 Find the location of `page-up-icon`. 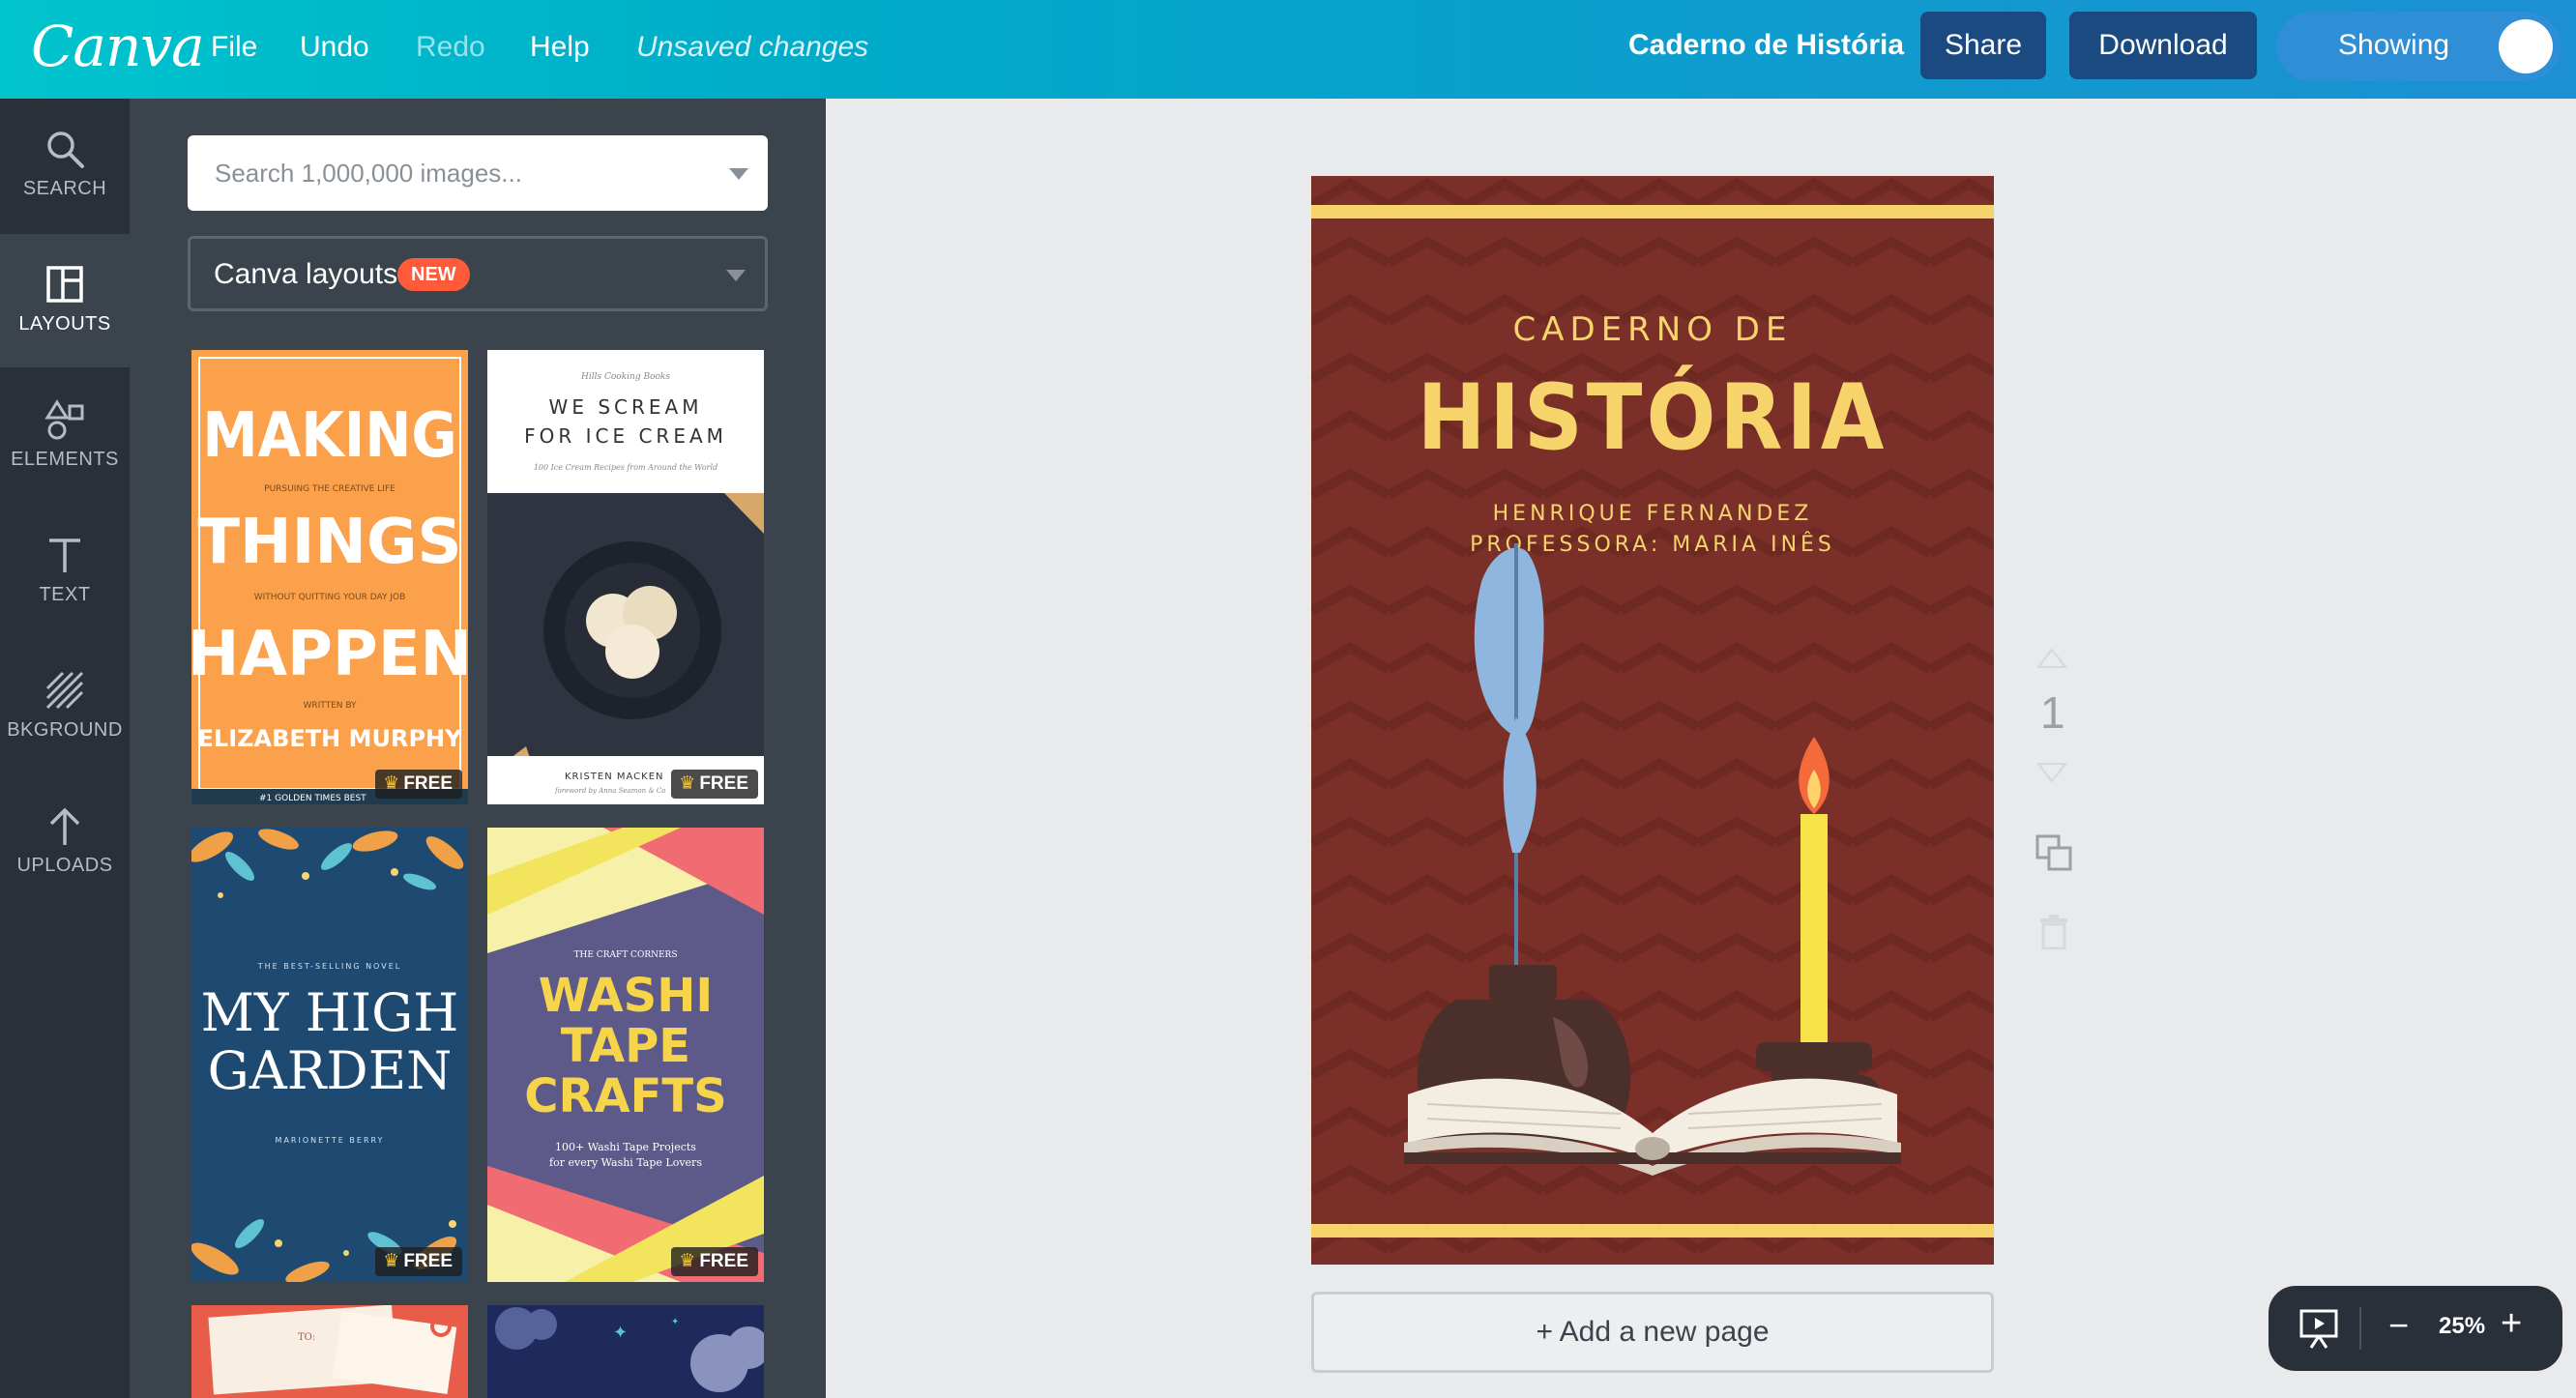

page-up-icon is located at coordinates (2051, 658).